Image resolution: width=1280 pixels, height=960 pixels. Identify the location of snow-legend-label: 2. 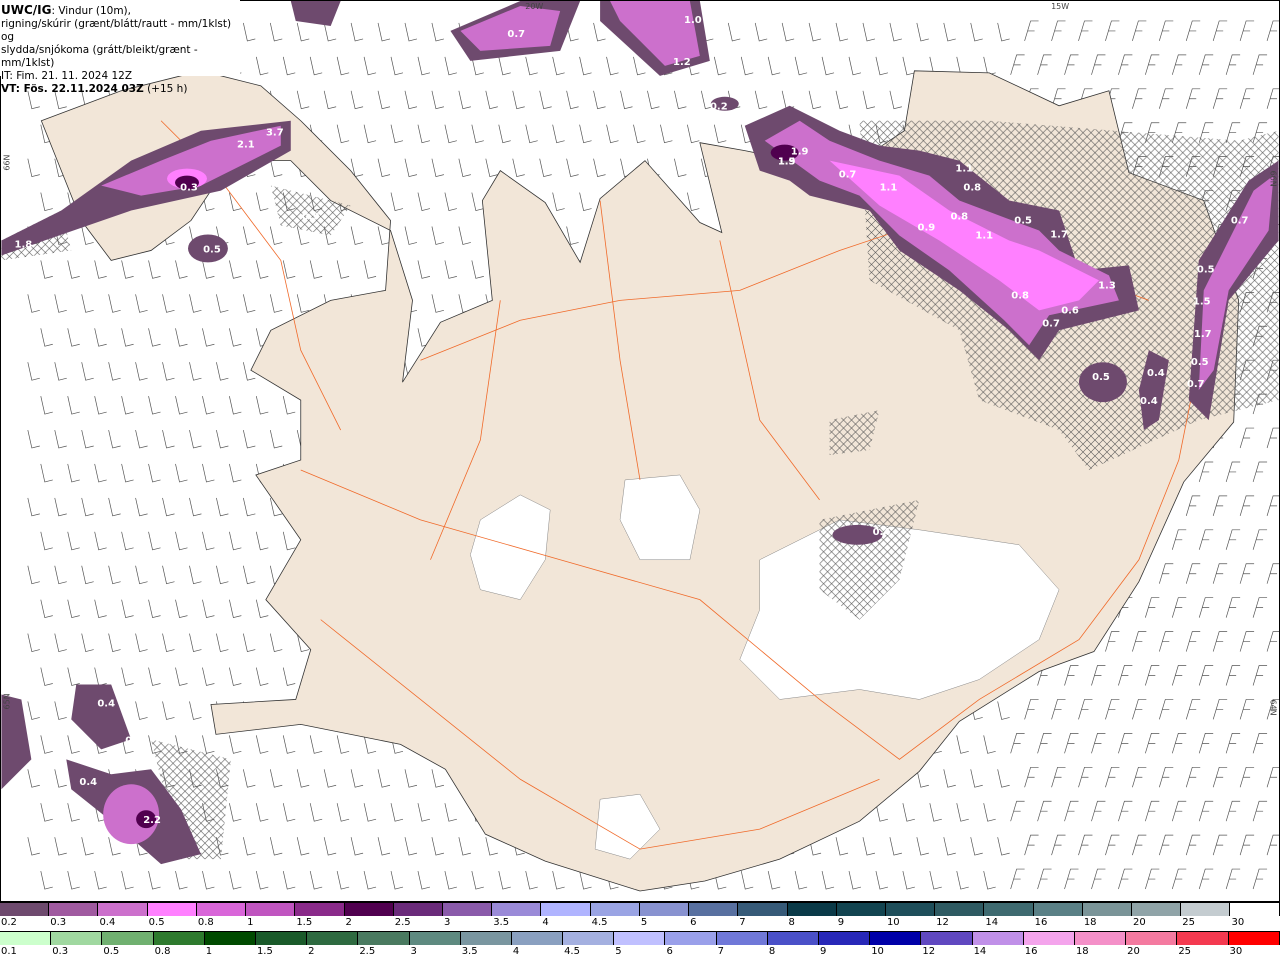
(348, 922).